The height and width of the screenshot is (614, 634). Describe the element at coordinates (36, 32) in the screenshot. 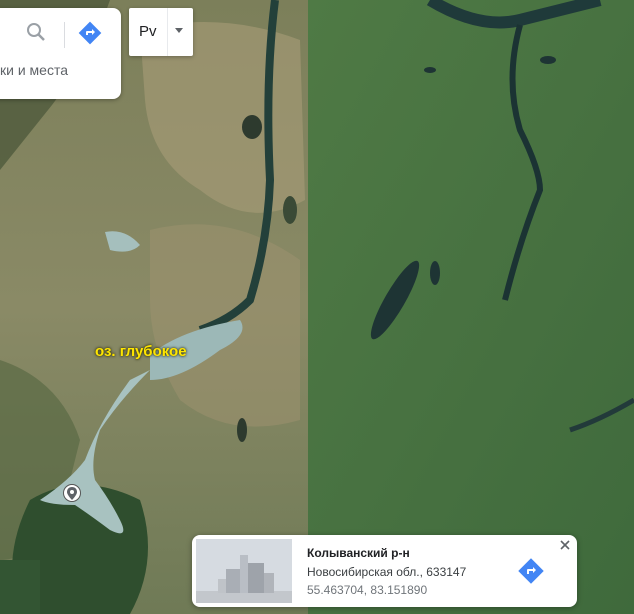

I see `search-icon` at that location.